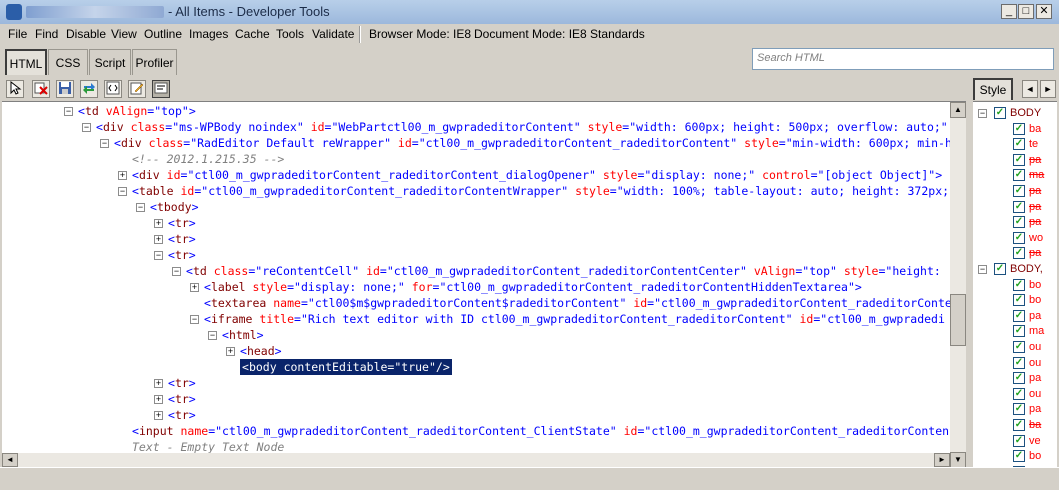 The width and height of the screenshot is (1059, 490). Describe the element at coordinates (41, 89) in the screenshot. I see `clear-icon` at that location.